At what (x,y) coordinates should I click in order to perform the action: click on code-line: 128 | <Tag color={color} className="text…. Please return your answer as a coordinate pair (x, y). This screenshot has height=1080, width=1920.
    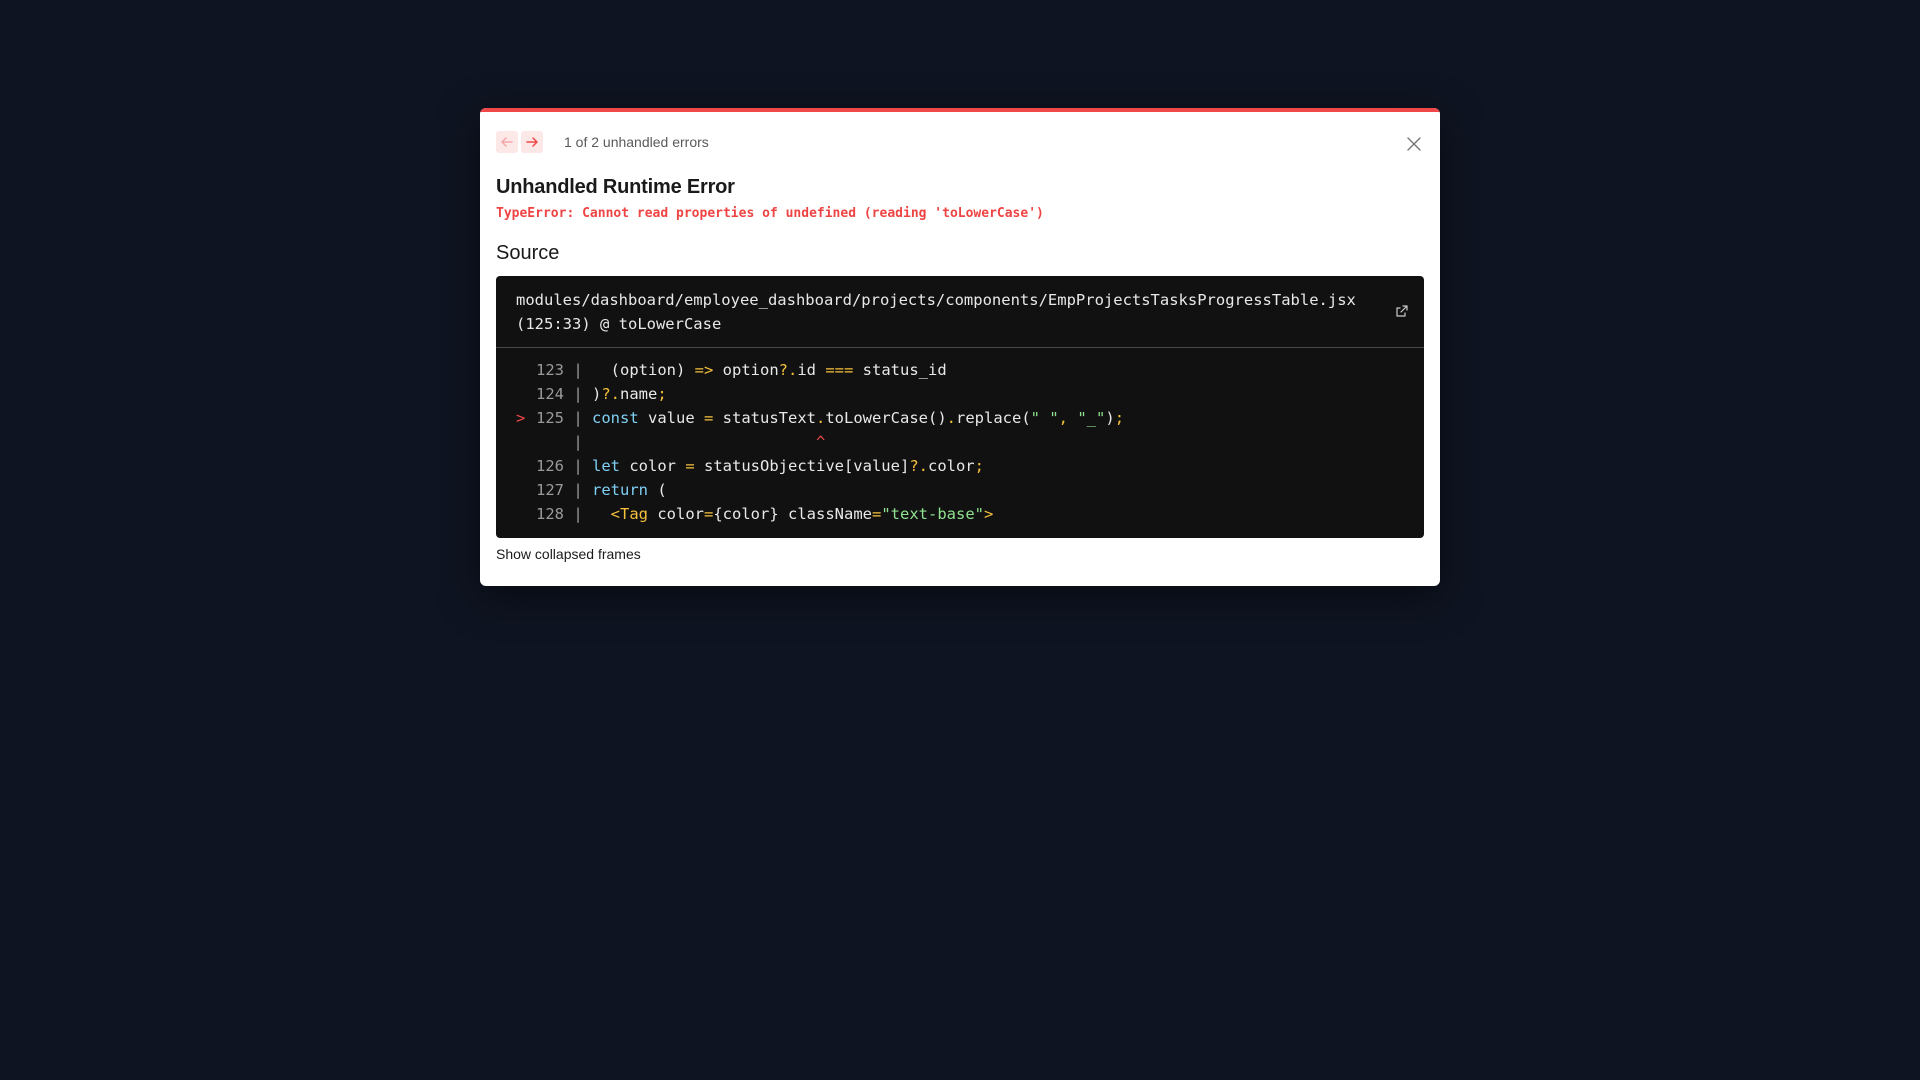
    Looking at the image, I should click on (970, 514).